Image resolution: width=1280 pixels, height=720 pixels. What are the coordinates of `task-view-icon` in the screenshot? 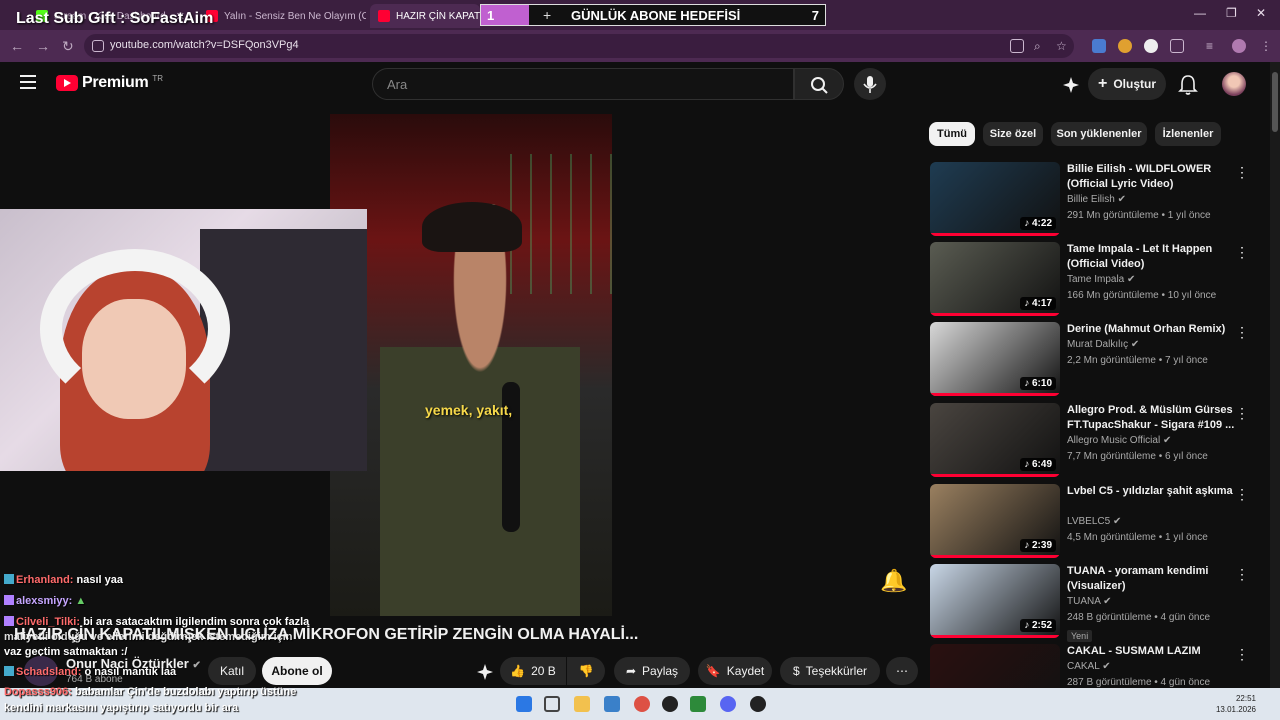 It's located at (552, 704).